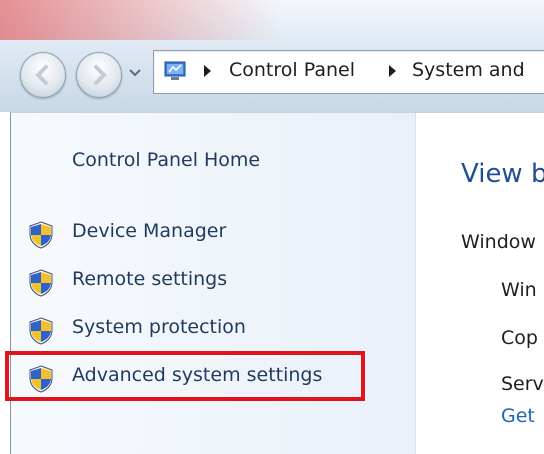 The width and height of the screenshot is (544, 454). I want to click on breadcrumb-control-panel: Control Panel, so click(292, 70).